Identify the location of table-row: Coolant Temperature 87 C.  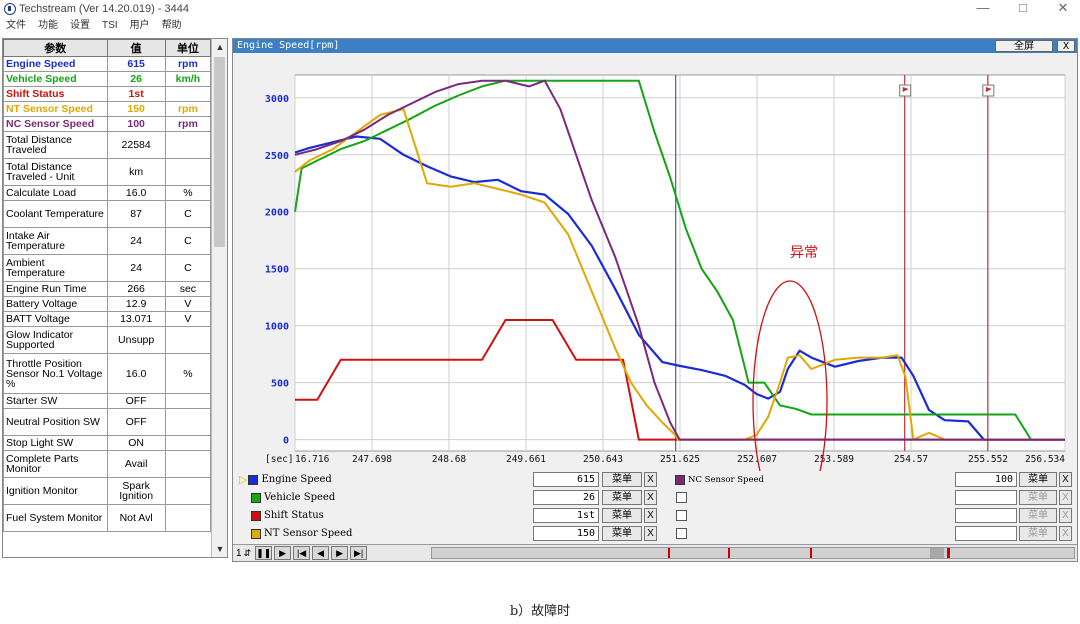
(107, 214).